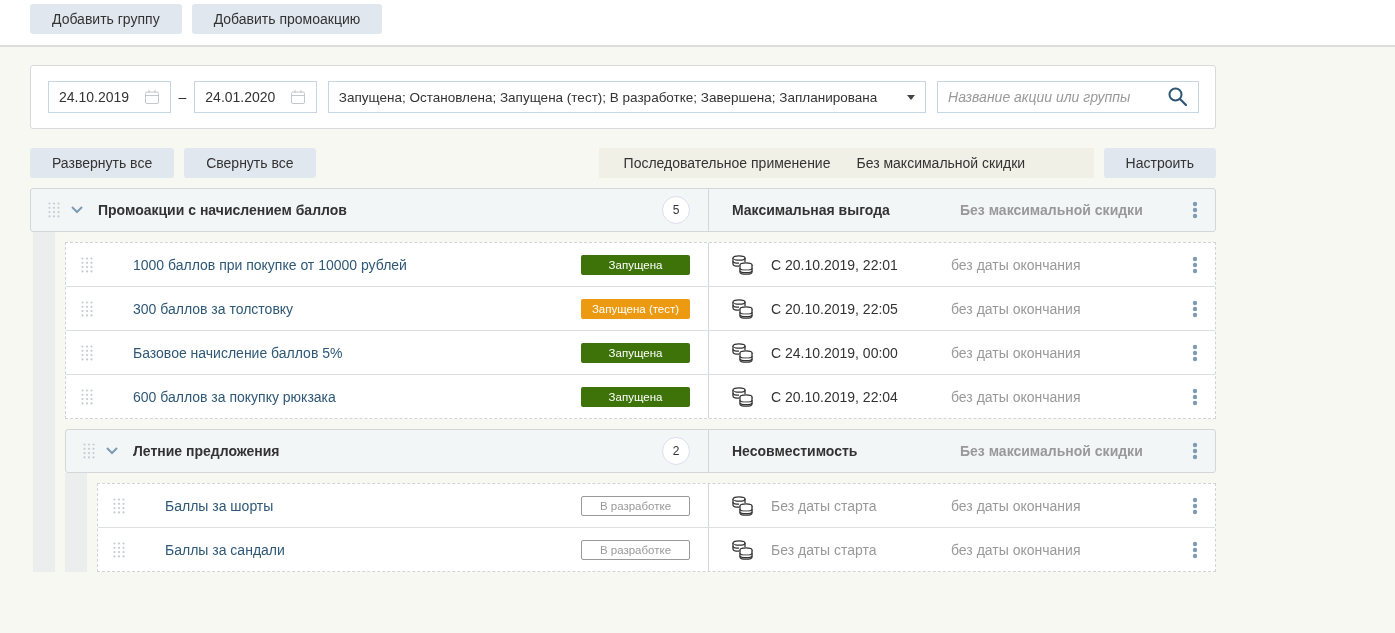 This screenshot has width=1395, height=633. Describe the element at coordinates (255, 97) in the screenshot. I see `date-field: 24.01.2020` at that location.